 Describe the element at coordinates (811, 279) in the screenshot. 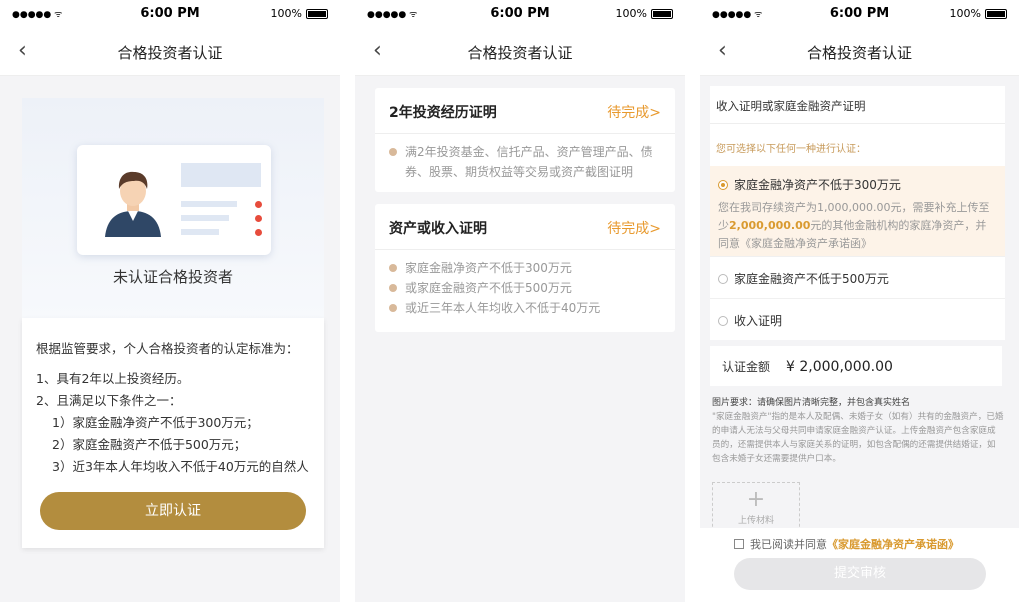

I see `option-label: 家庭金融资产不低于500万元` at that location.